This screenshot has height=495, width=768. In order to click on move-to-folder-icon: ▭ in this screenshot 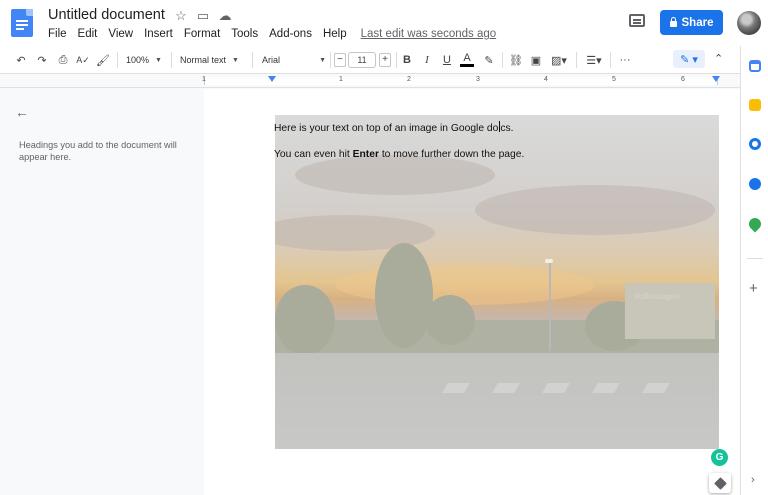, I will do `click(203, 16)`.